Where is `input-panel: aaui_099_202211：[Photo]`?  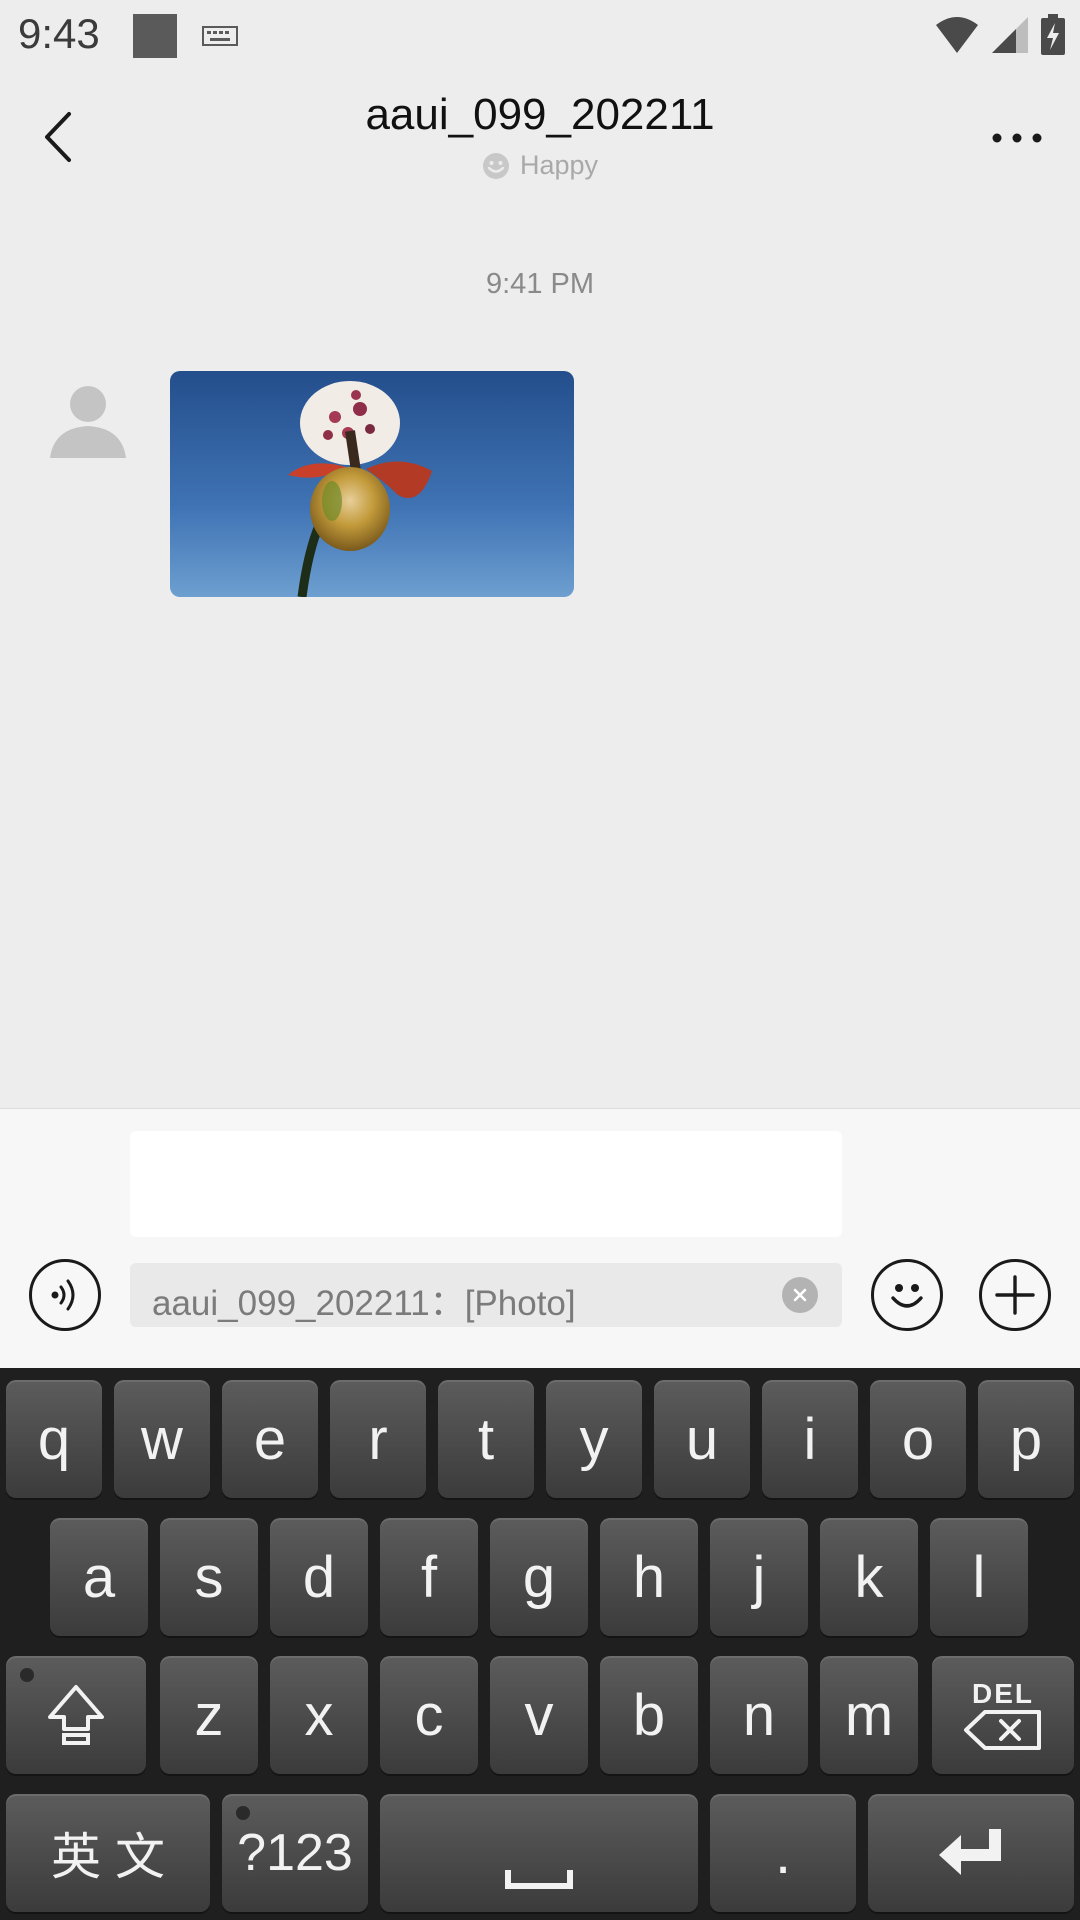
input-panel: aaui_099_202211：[Photo] is located at coordinates (540, 1238).